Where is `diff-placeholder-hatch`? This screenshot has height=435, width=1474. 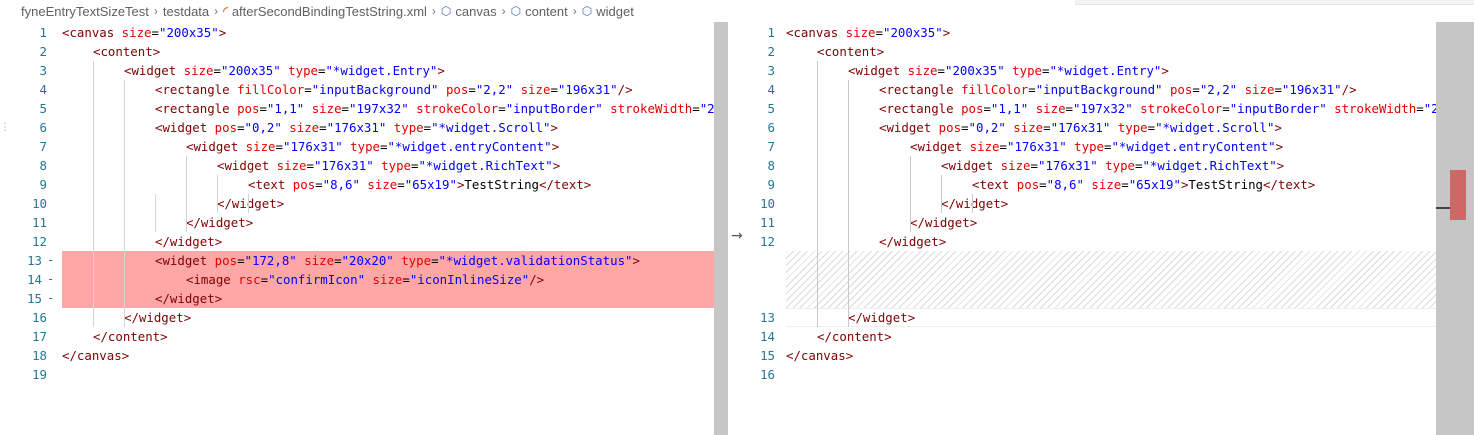
diff-placeholder-hatch is located at coordinates (1118, 279).